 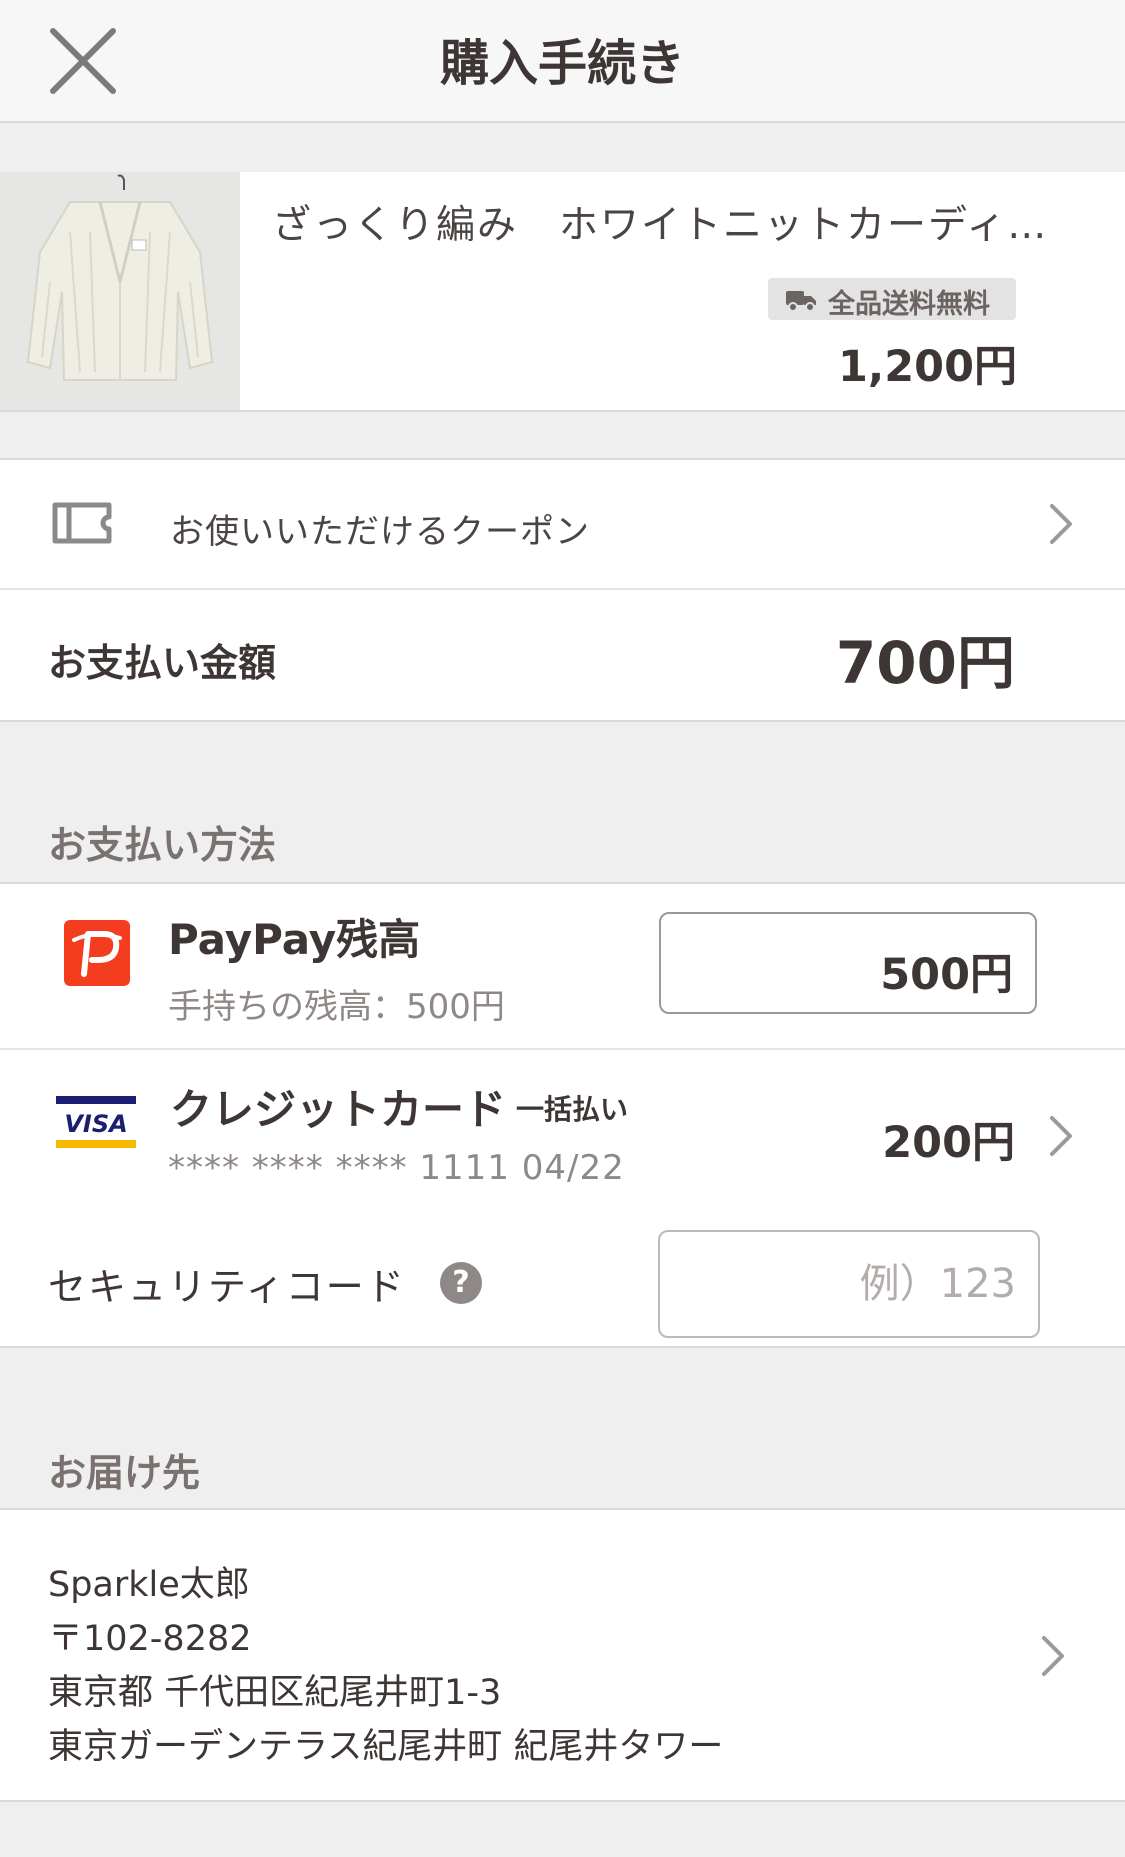 What do you see at coordinates (396, 1168) in the screenshot?
I see `card-number: **** **** **** 1111 04/22` at bounding box center [396, 1168].